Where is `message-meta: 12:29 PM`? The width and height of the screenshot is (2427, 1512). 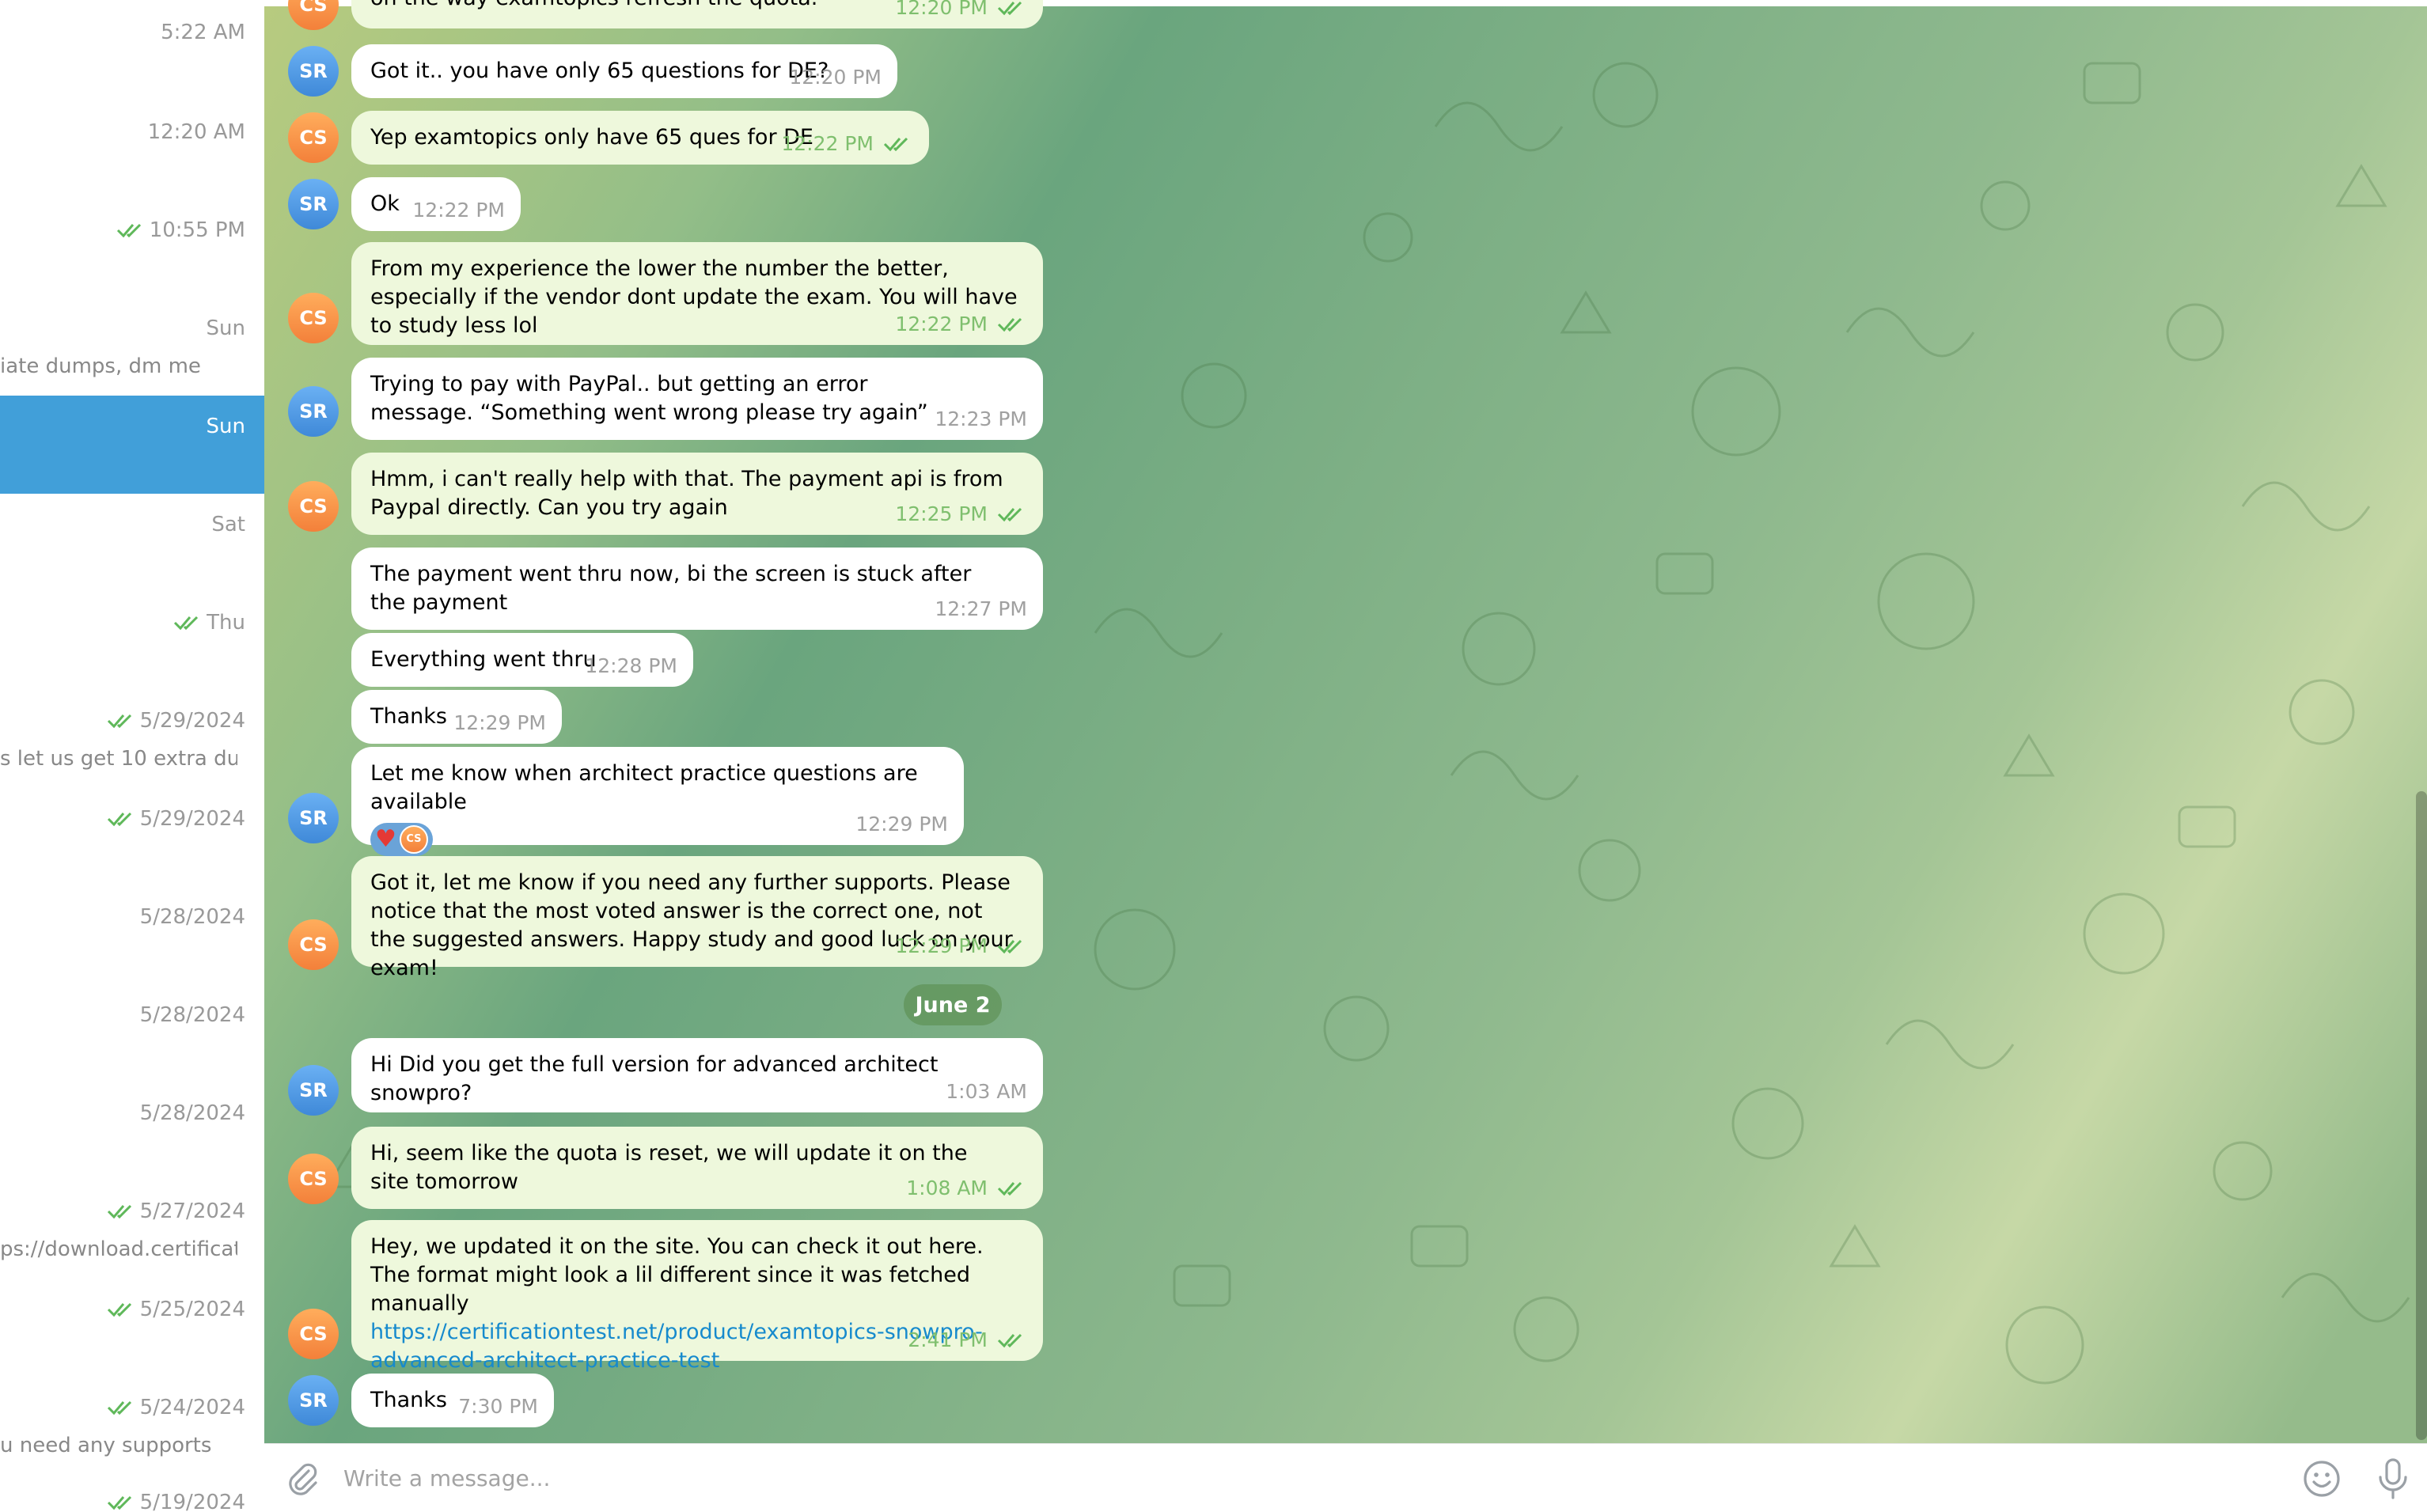
message-meta: 12:29 PM is located at coordinates (961, 946).